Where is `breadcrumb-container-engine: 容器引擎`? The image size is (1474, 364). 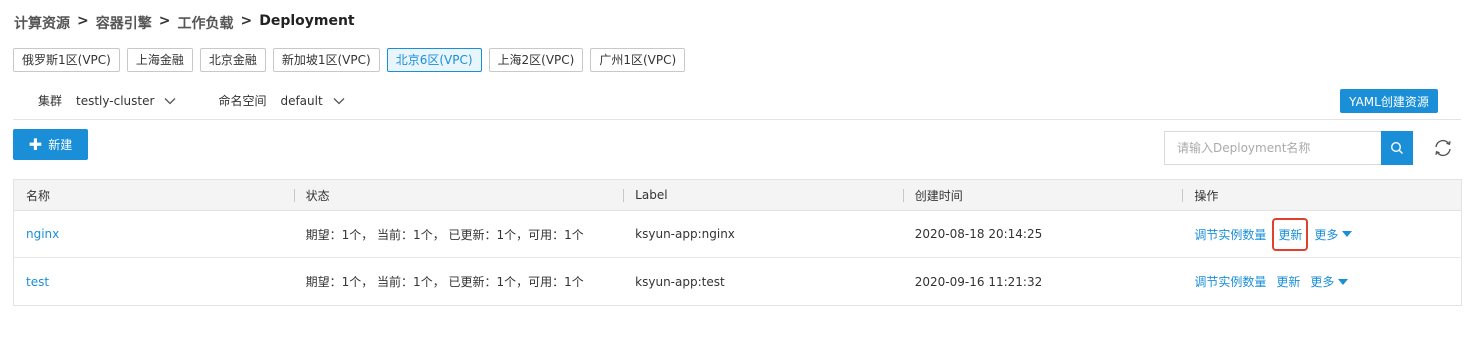
breadcrumb-container-engine: 容器引擎 is located at coordinates (124, 23).